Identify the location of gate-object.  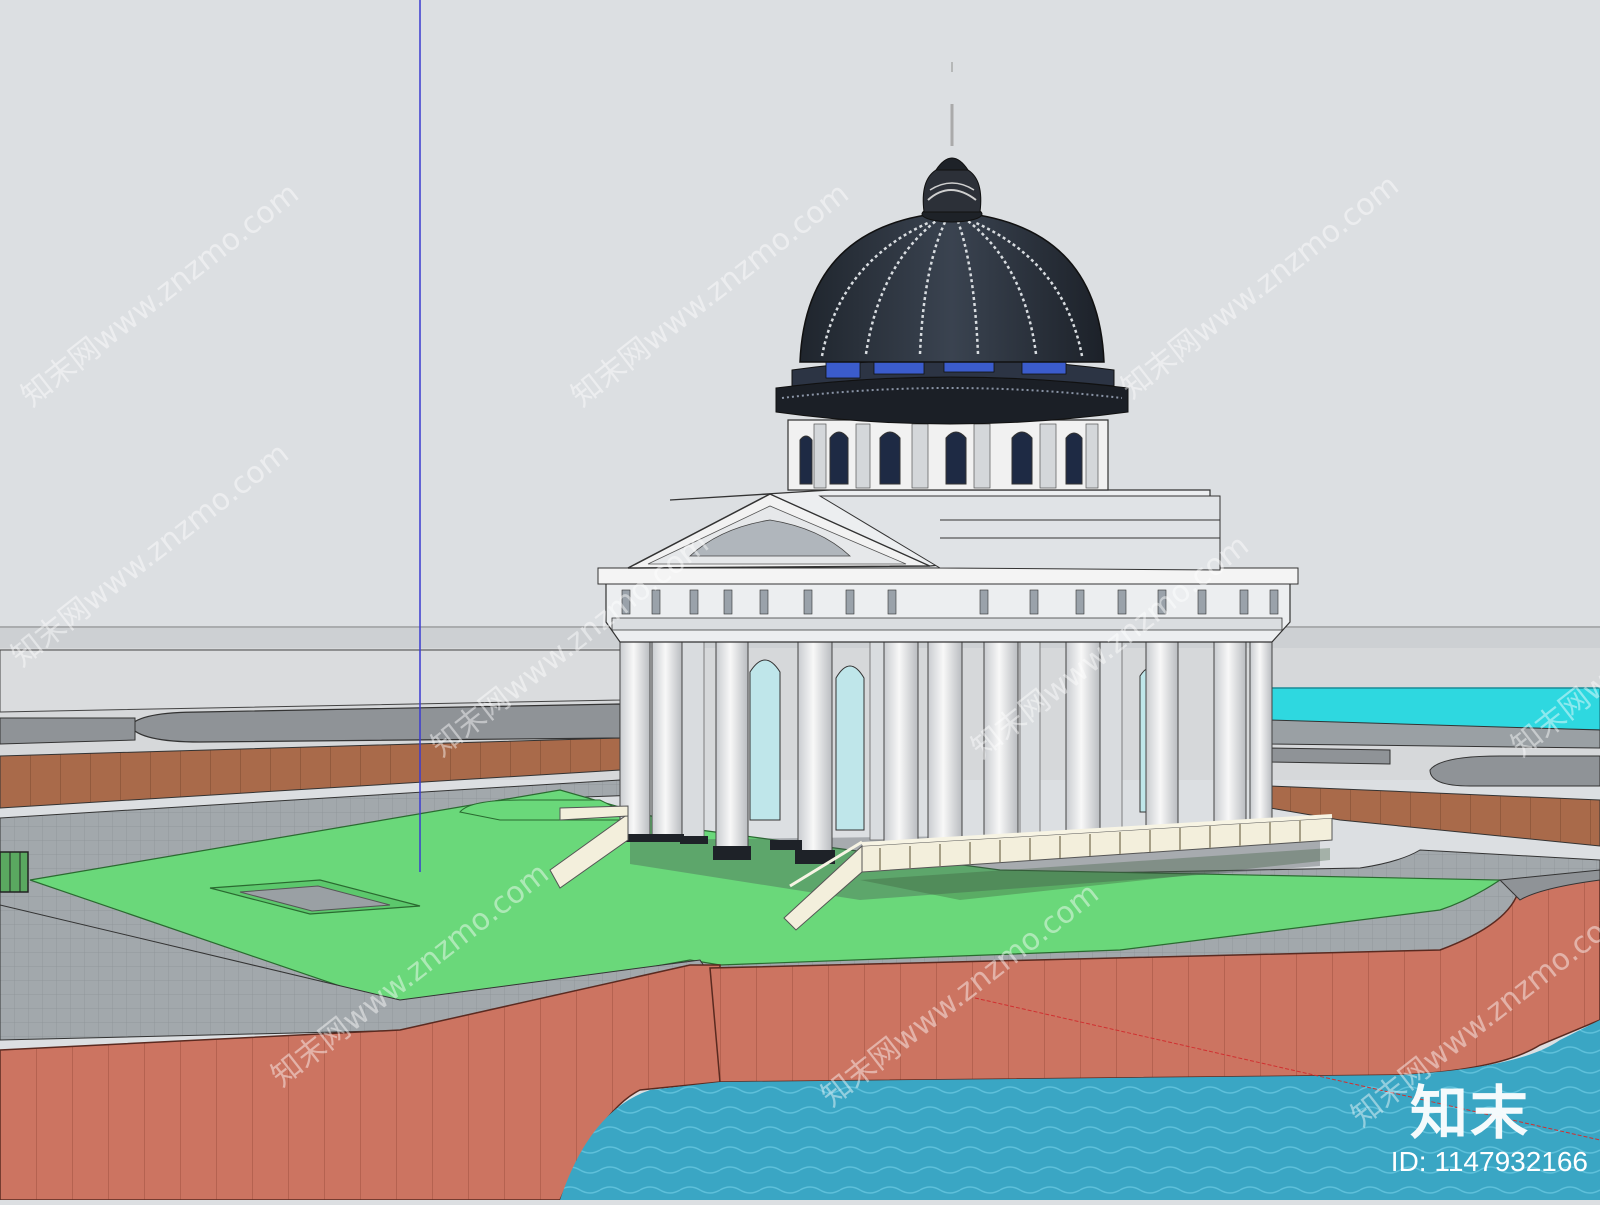
(14, 872).